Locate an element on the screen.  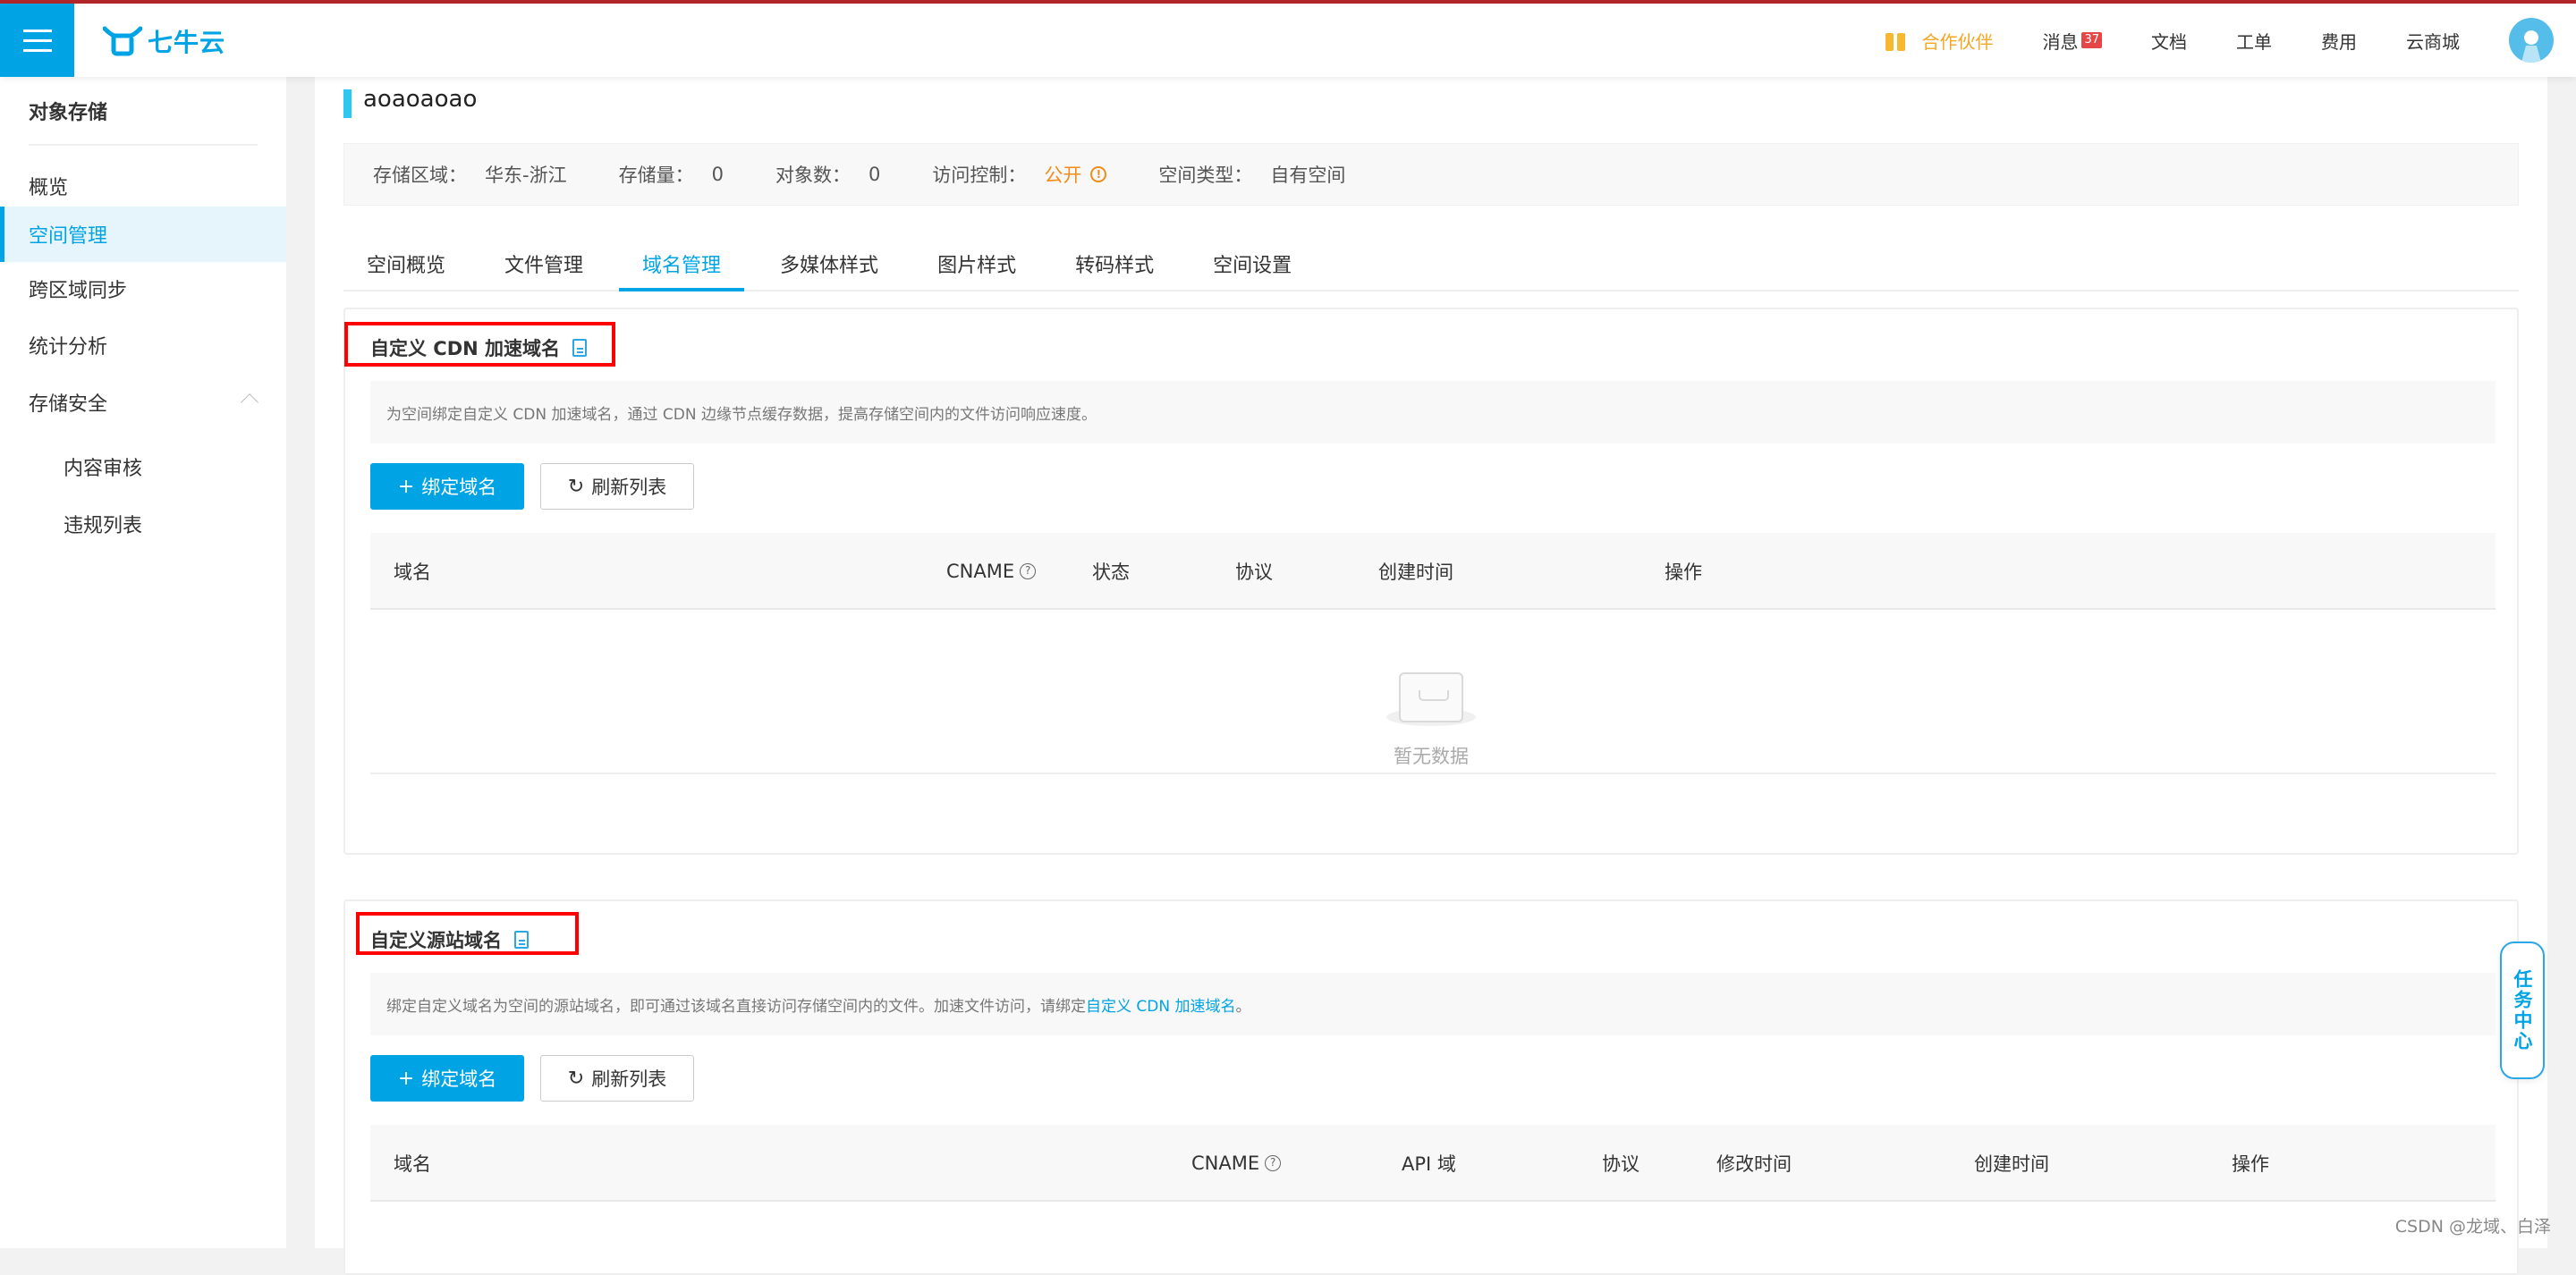
message-count-badge: 37 is located at coordinates (2091, 40).